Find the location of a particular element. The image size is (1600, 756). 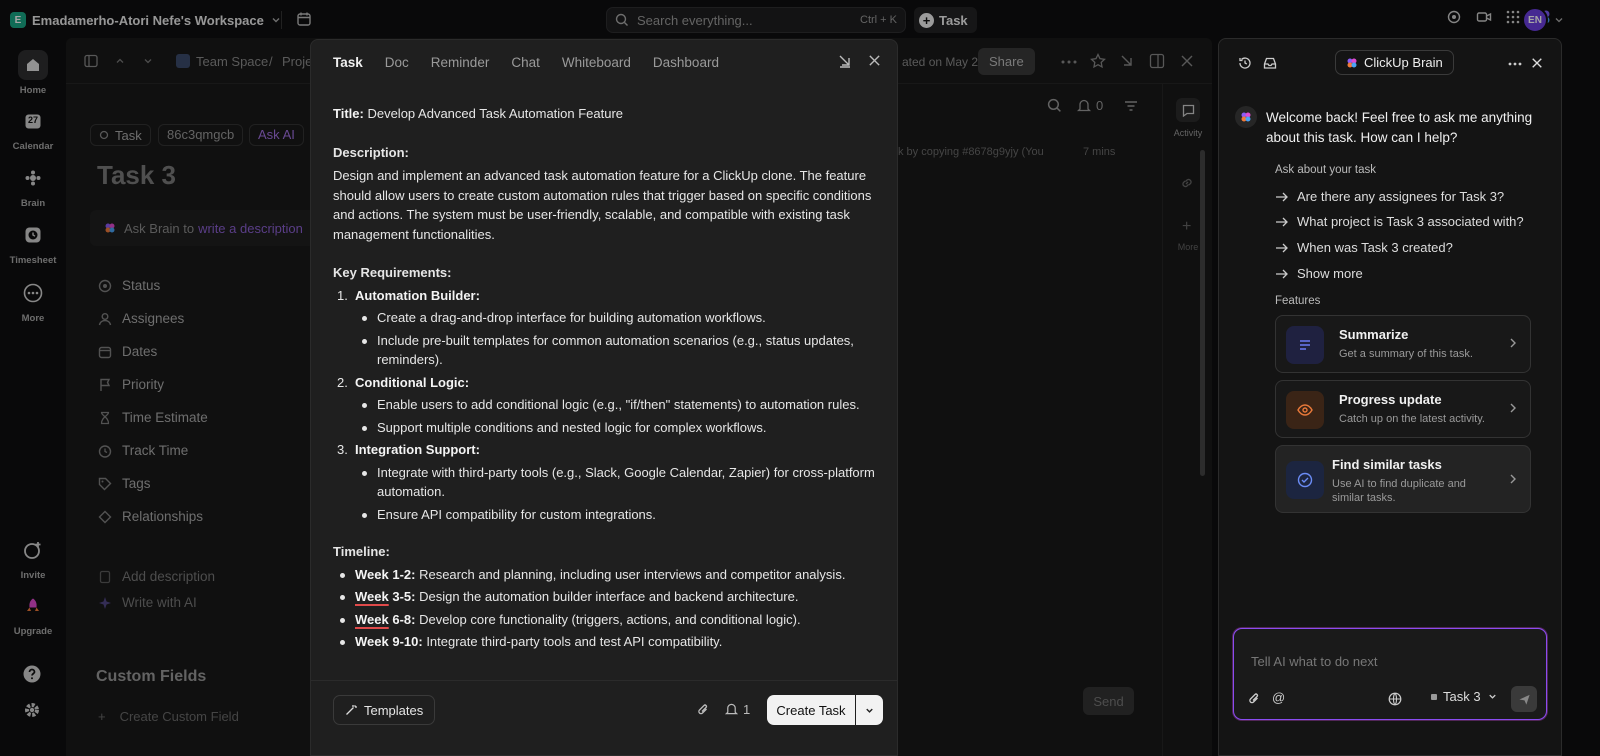

ai-prompt-box: Tell AI what to do next @ Task 3 is located at coordinates (1390, 674).